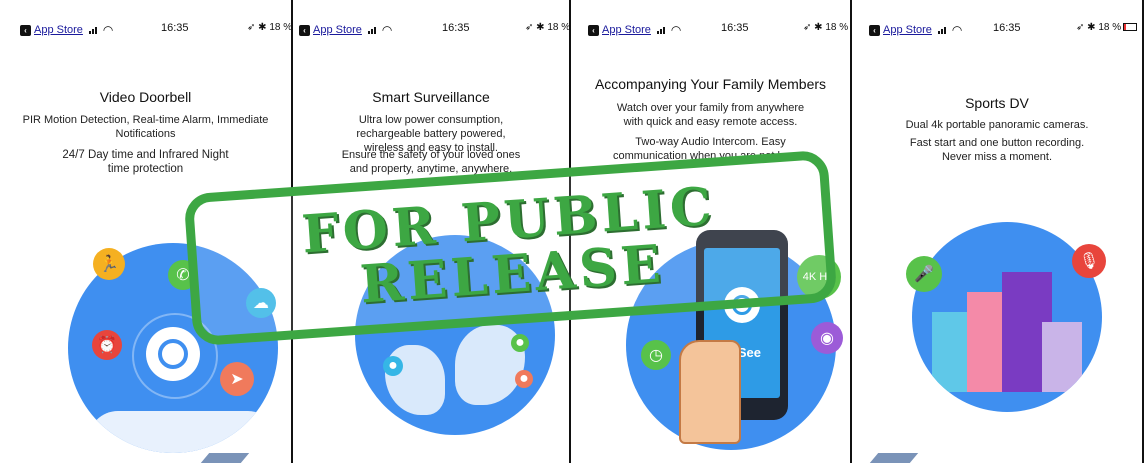 This screenshot has width=1144, height=463. I want to click on panel-title: Accompanying Your Family Members, so click(710, 84).